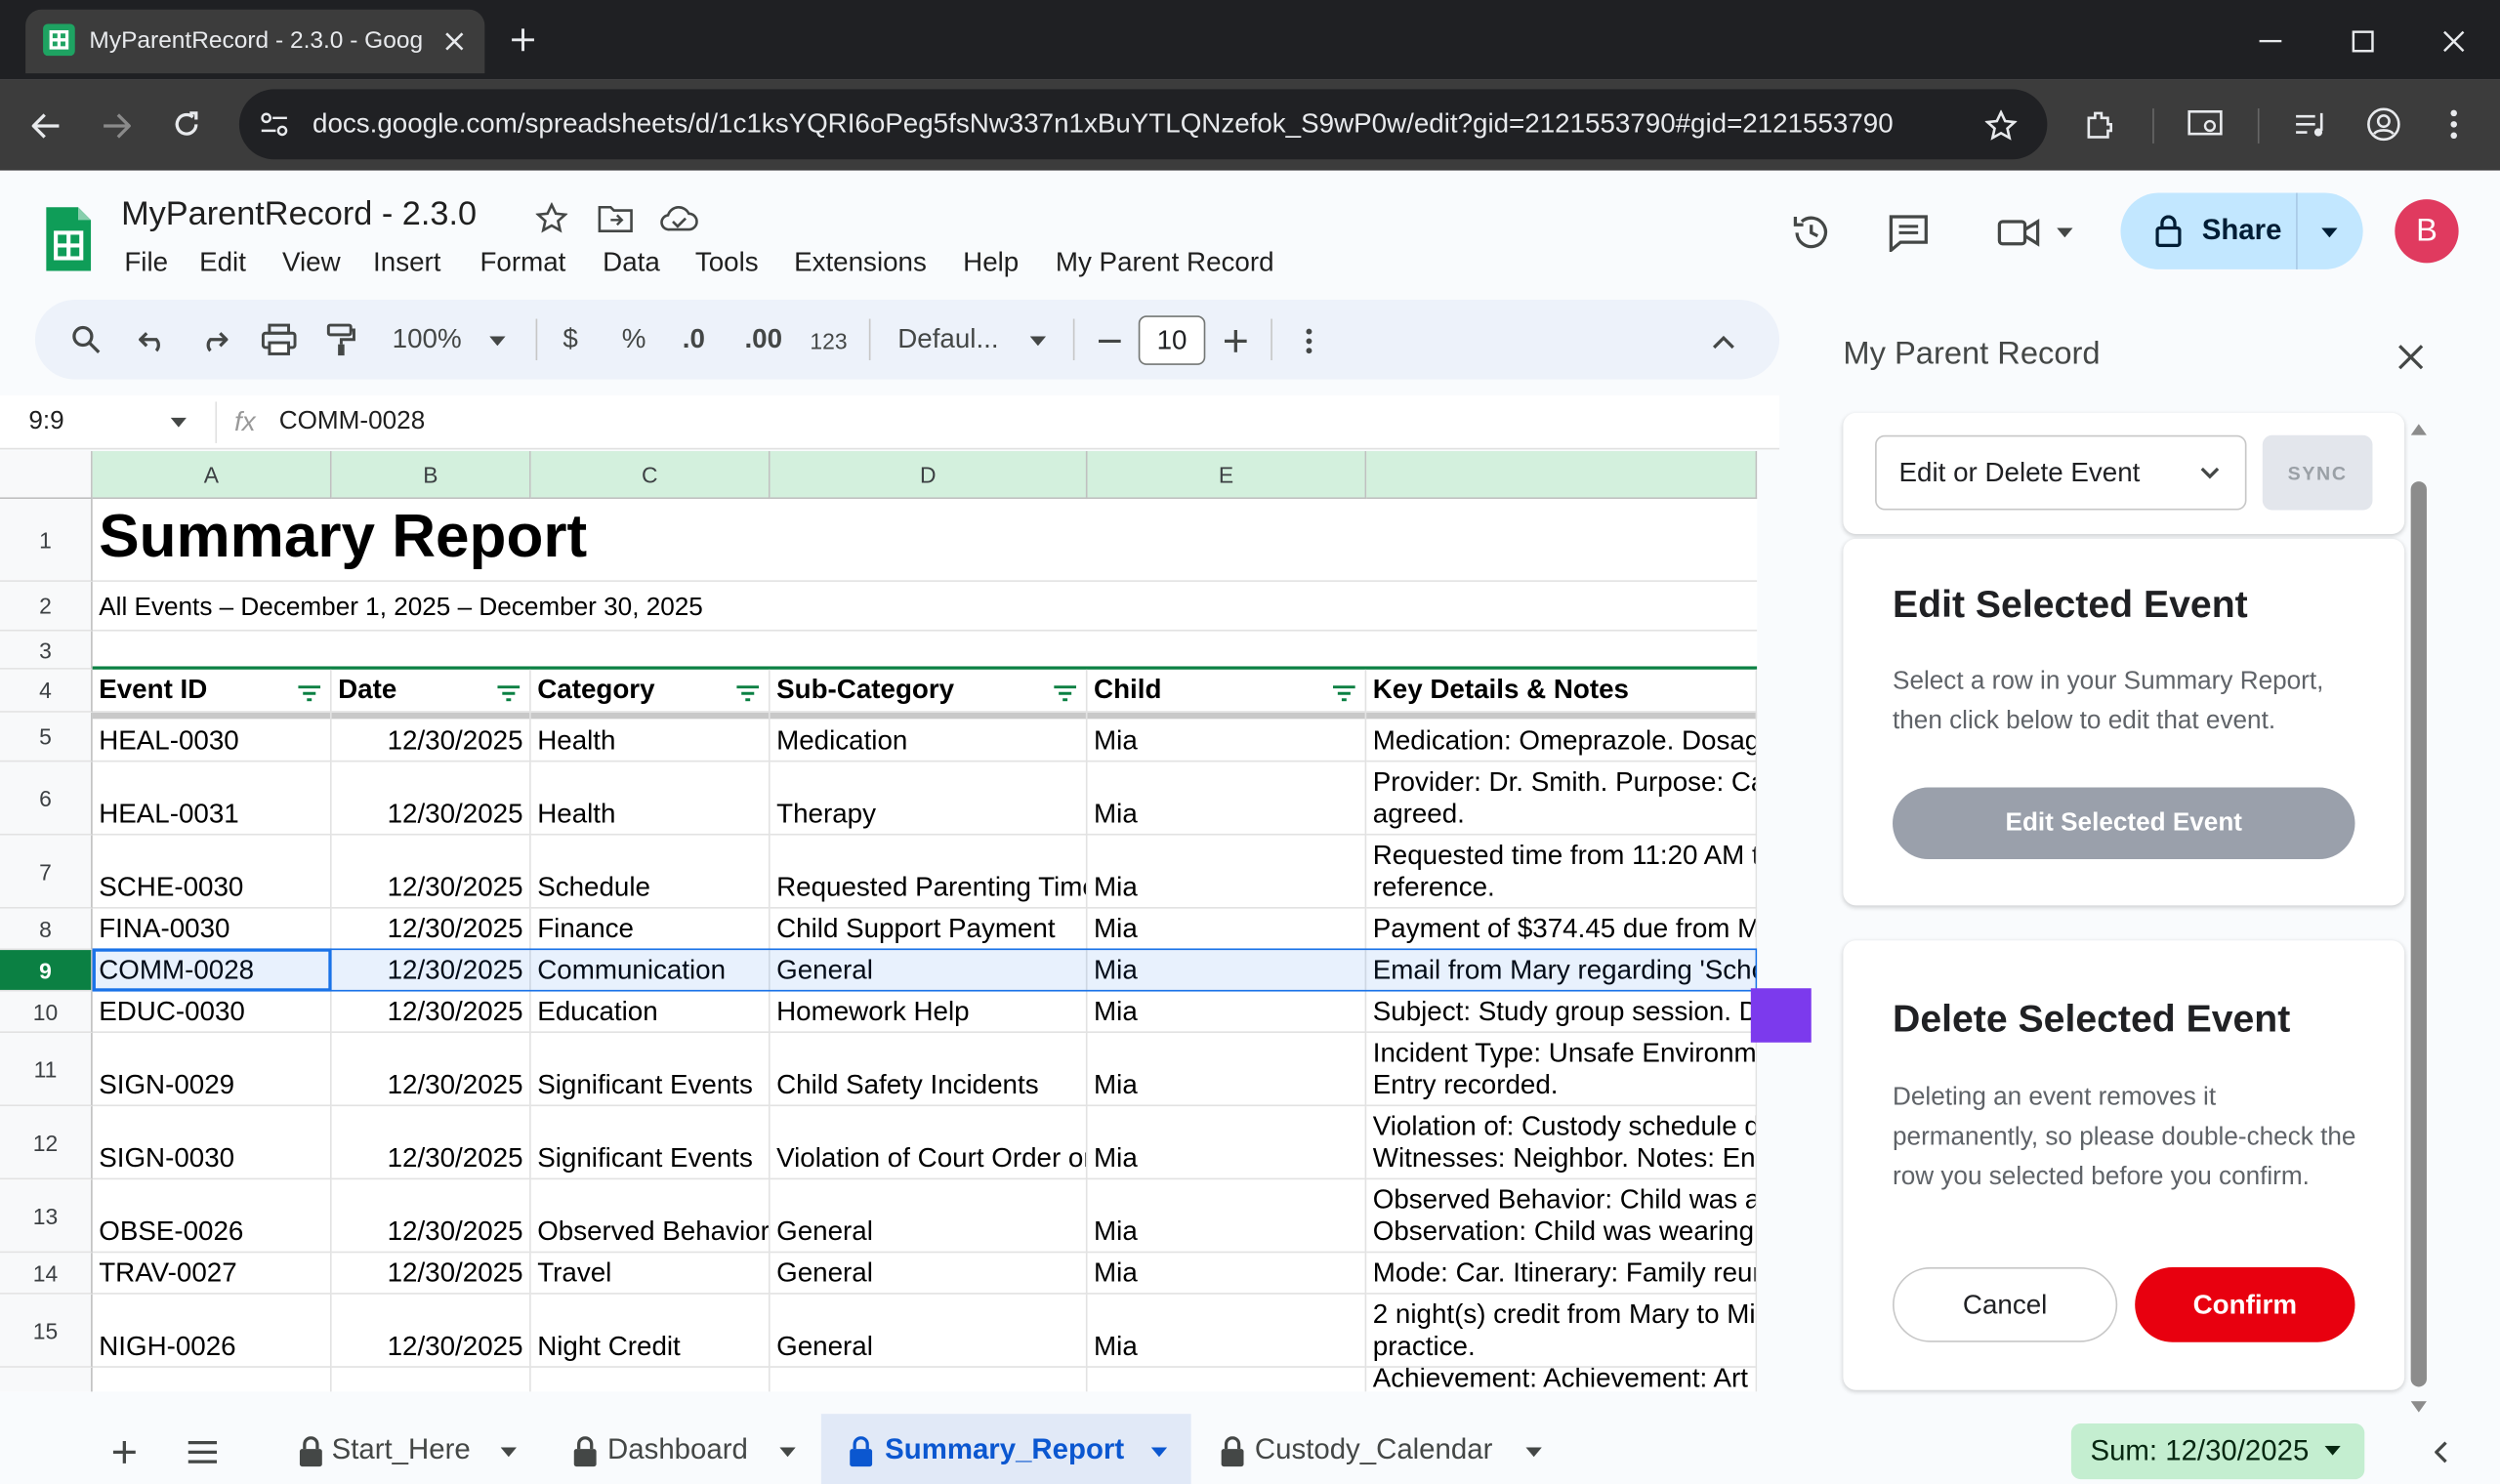  Describe the element at coordinates (2064, 233) in the screenshot. I see `meet-dropdown-icon` at that location.